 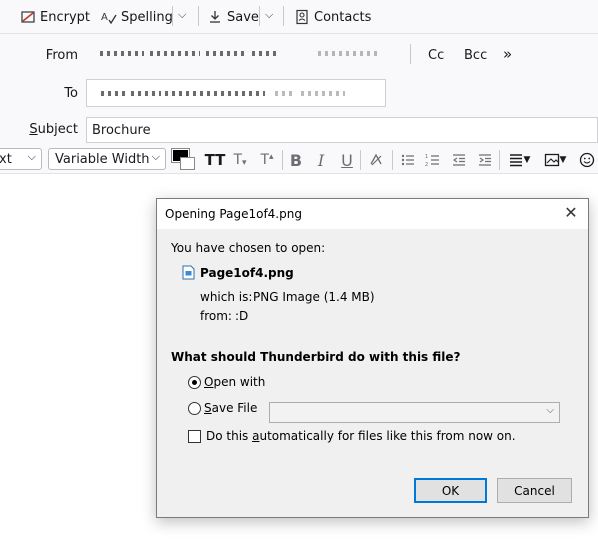 What do you see at coordinates (408, 160) in the screenshot?
I see `bulleted-list-icon` at bounding box center [408, 160].